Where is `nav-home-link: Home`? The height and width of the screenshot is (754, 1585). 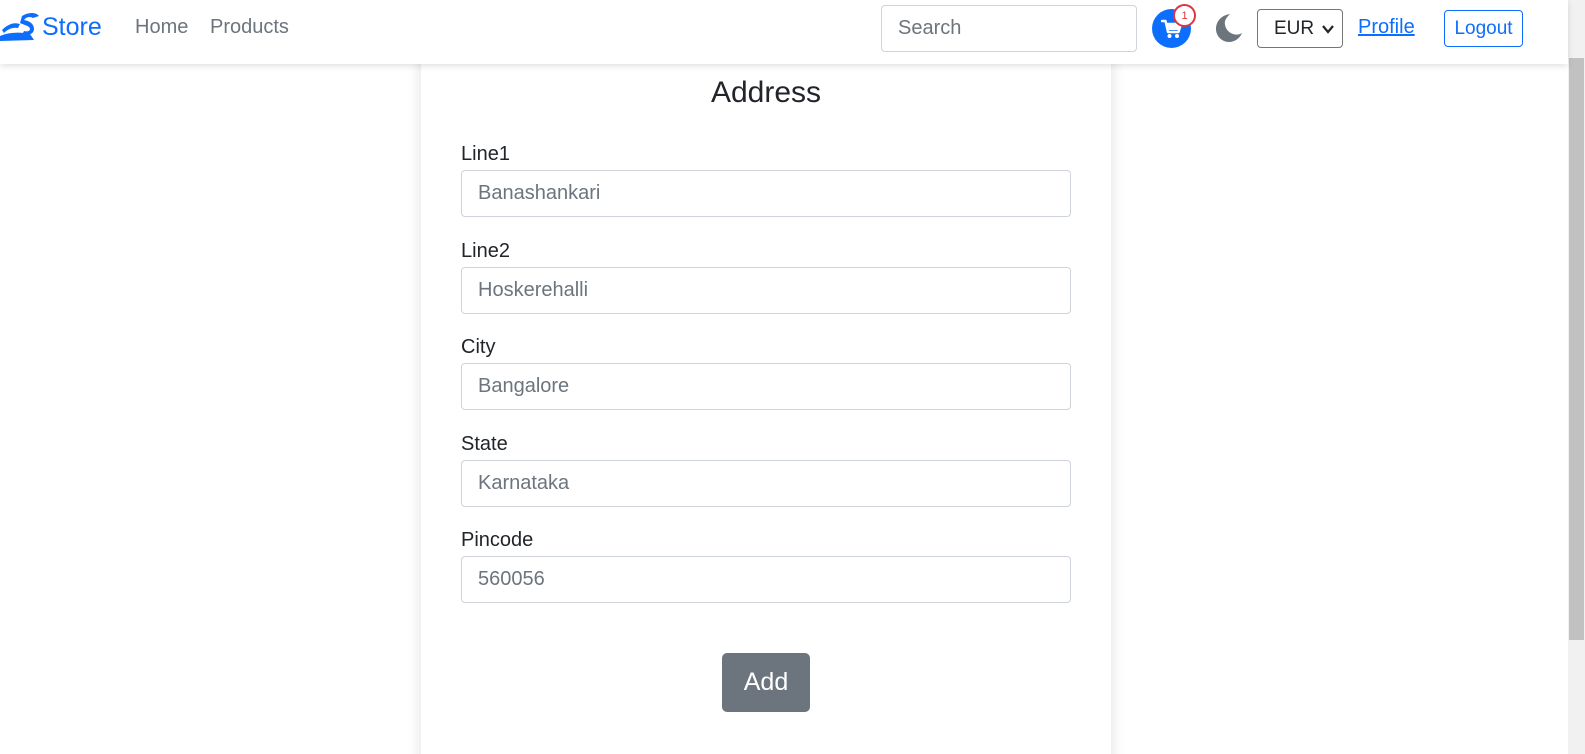
nav-home-link: Home is located at coordinates (161, 27).